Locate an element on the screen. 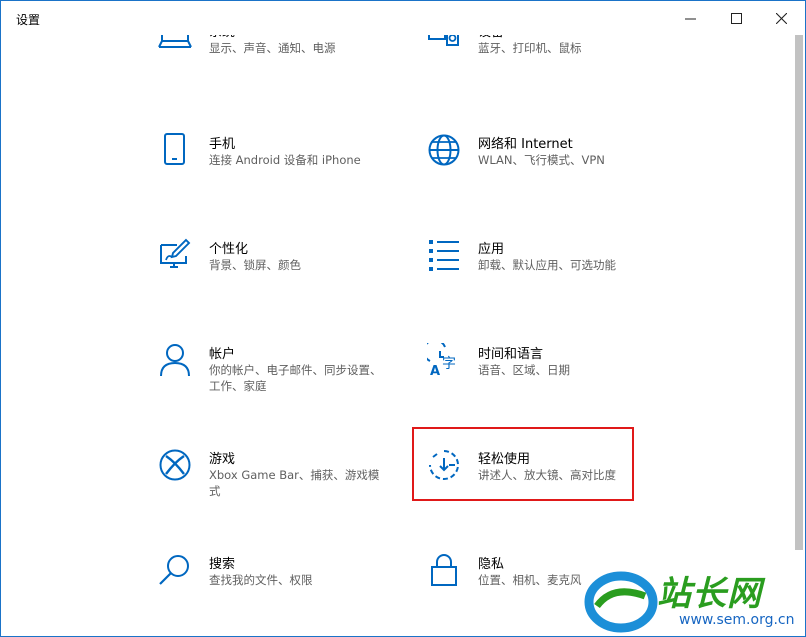  watermark-text: 站长网 is located at coordinates (709, 594).